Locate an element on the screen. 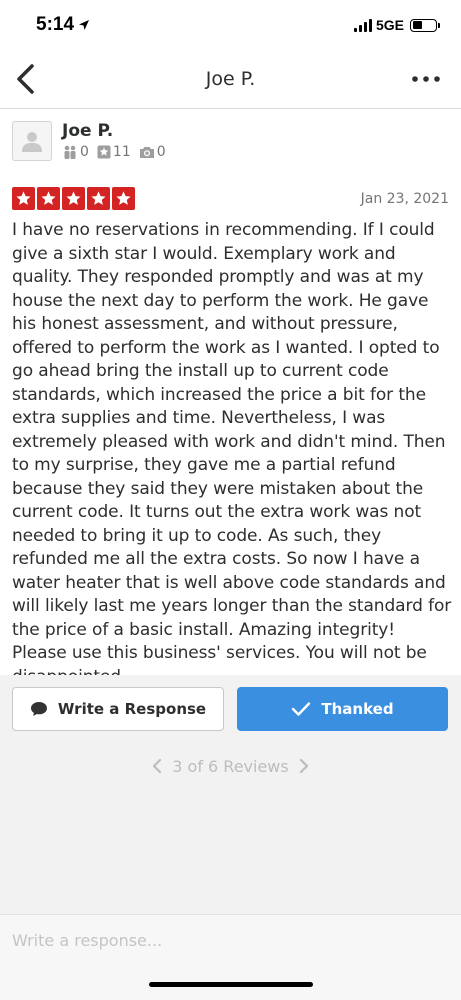 The width and height of the screenshot is (461, 1000). friends-icon is located at coordinates (70, 152).